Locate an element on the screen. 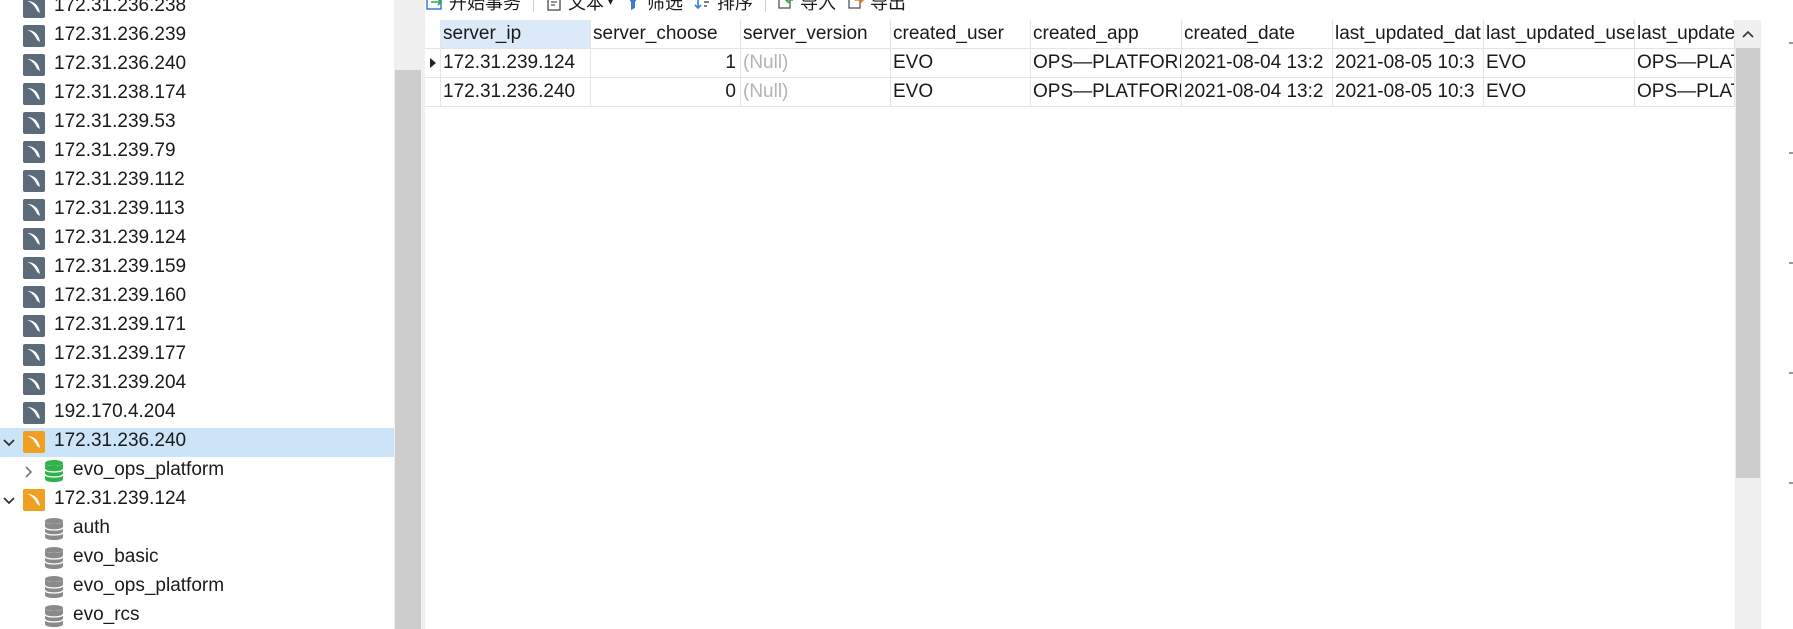 This screenshot has height=629, width=1793. tree-connection-item: 172.31.239.159 is located at coordinates (197, 268).